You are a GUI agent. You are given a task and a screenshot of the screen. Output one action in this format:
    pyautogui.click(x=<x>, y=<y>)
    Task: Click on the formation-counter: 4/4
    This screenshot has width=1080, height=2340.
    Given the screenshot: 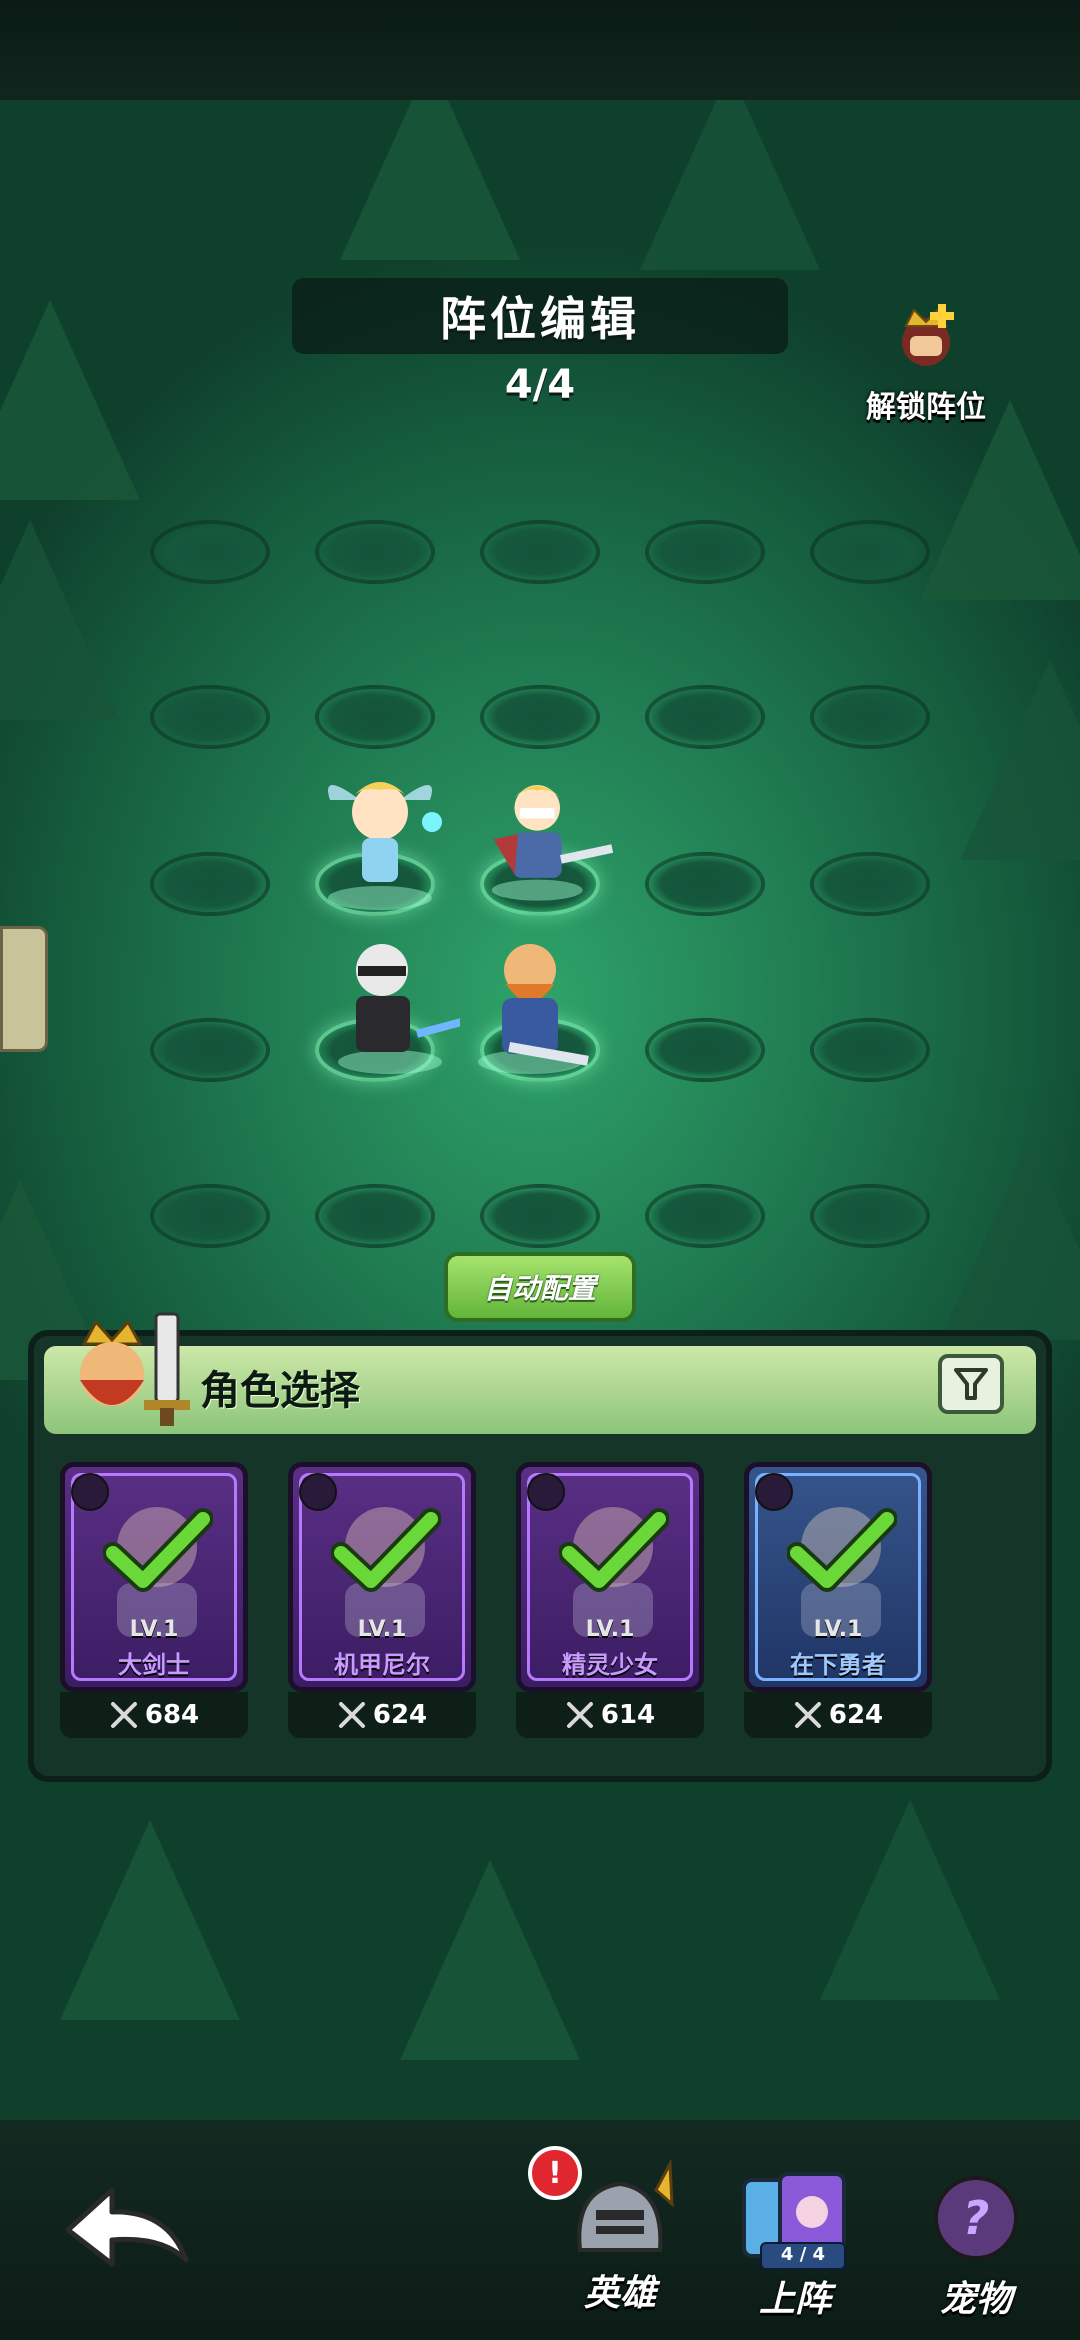 What is the action you would take?
    pyautogui.click(x=540, y=385)
    